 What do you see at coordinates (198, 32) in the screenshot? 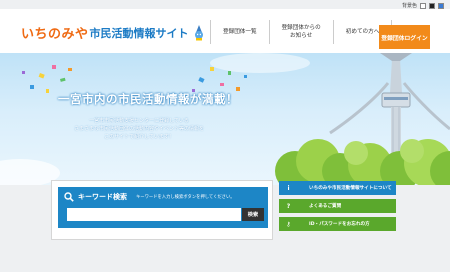
I see `mascot-icon` at bounding box center [198, 32].